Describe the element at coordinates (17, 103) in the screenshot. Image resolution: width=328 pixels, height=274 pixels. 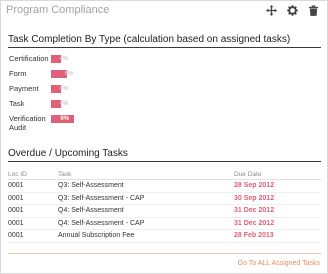
I see `completion-row-label: Task` at that location.